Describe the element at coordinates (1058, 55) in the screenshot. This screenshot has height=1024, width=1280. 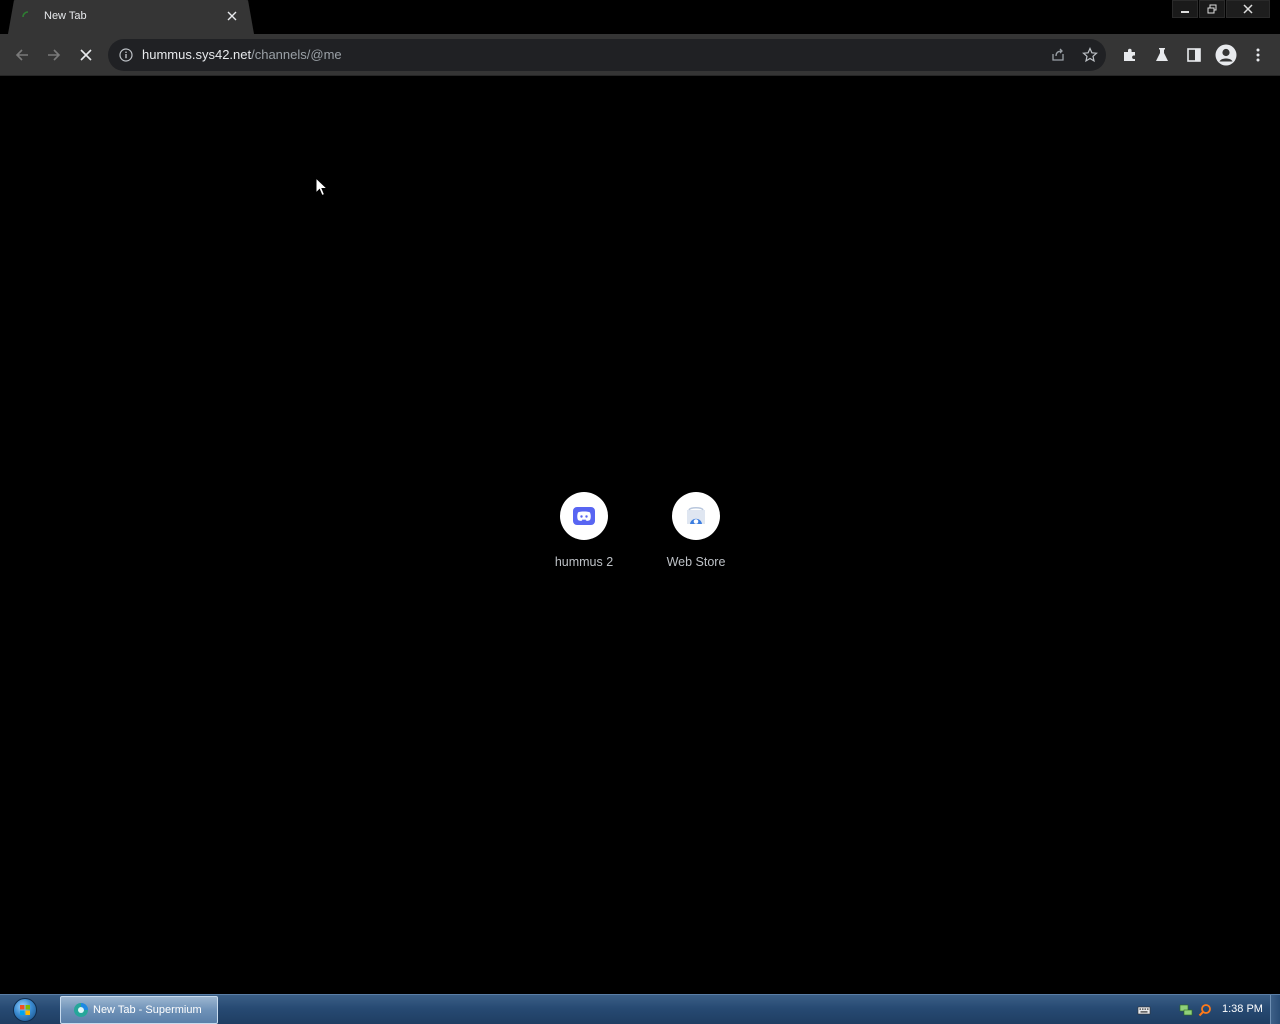
I see `share-icon` at that location.